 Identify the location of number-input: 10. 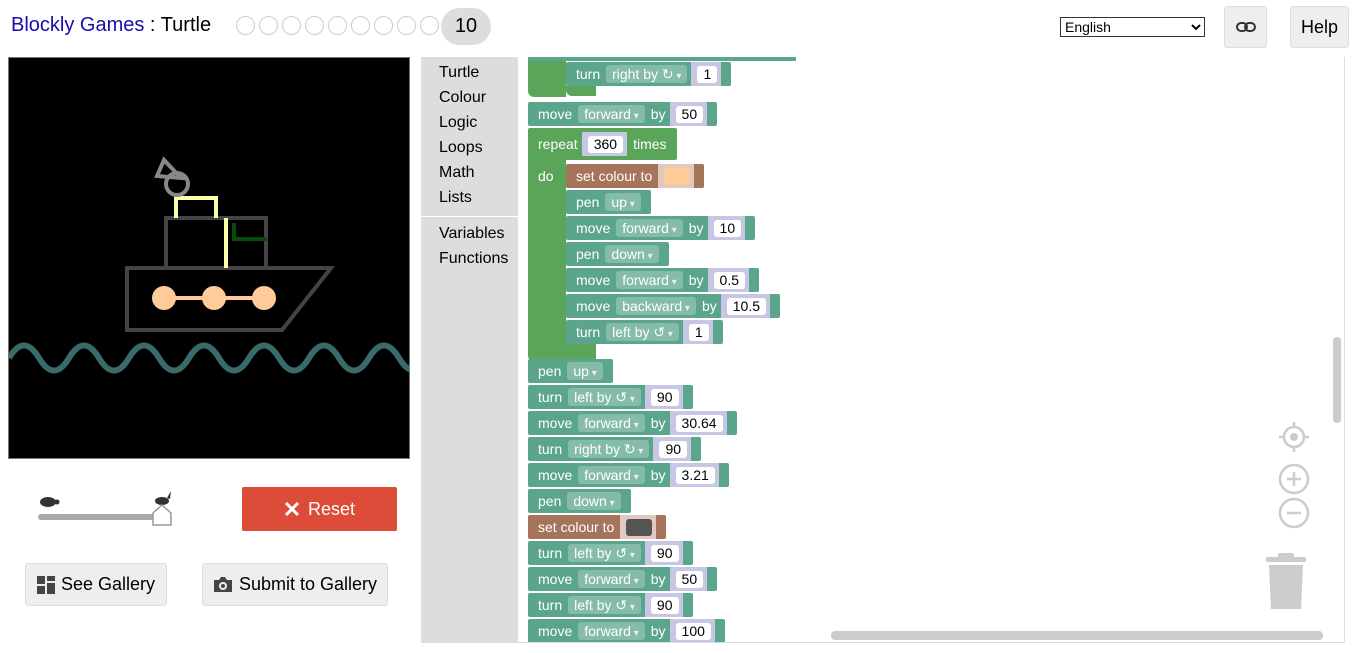
(726, 228).